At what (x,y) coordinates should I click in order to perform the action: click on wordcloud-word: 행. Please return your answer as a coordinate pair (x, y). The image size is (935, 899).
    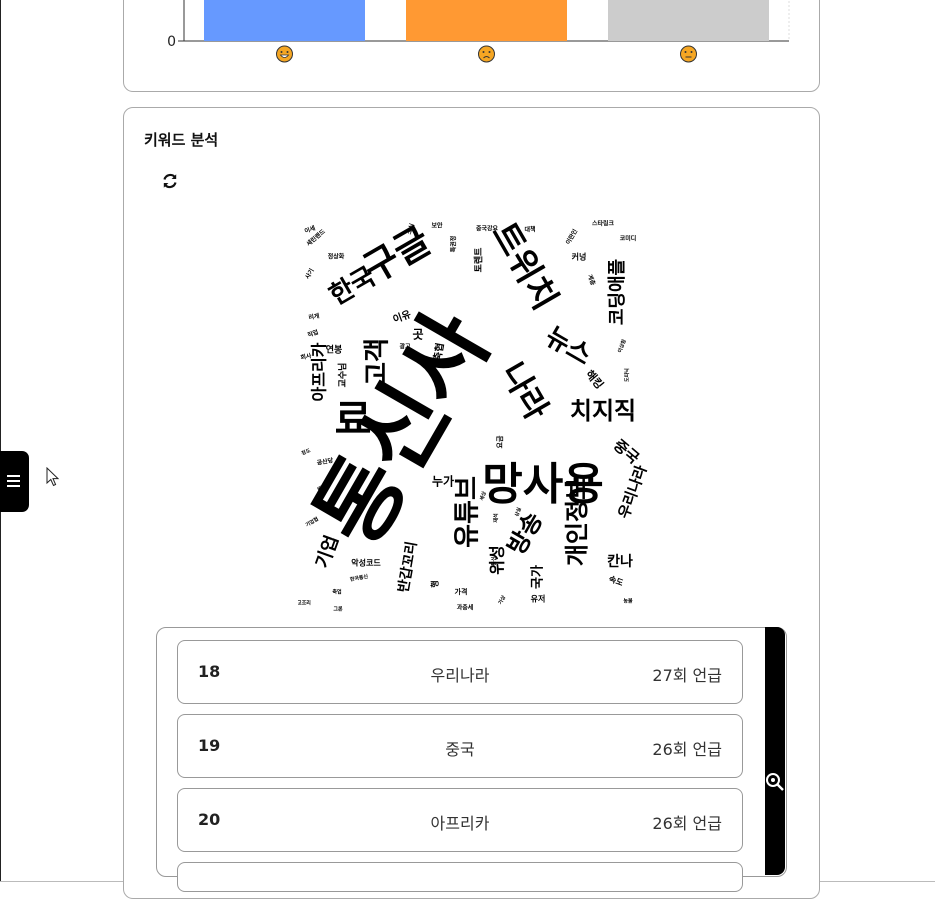
    Looking at the image, I should click on (435, 583).